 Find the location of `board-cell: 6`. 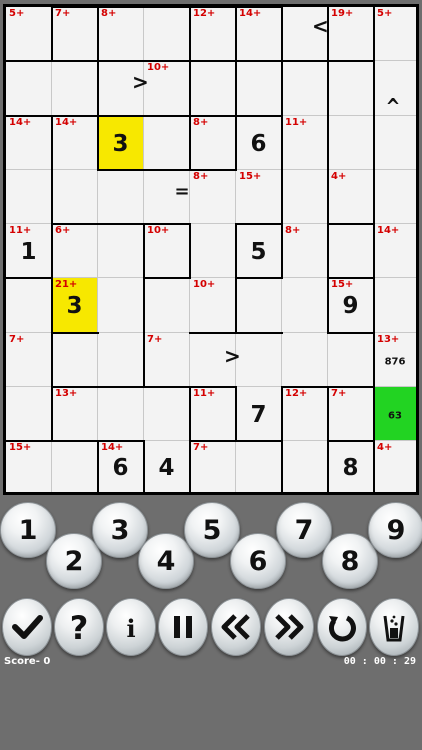

board-cell: 6 is located at coordinates (259, 143).